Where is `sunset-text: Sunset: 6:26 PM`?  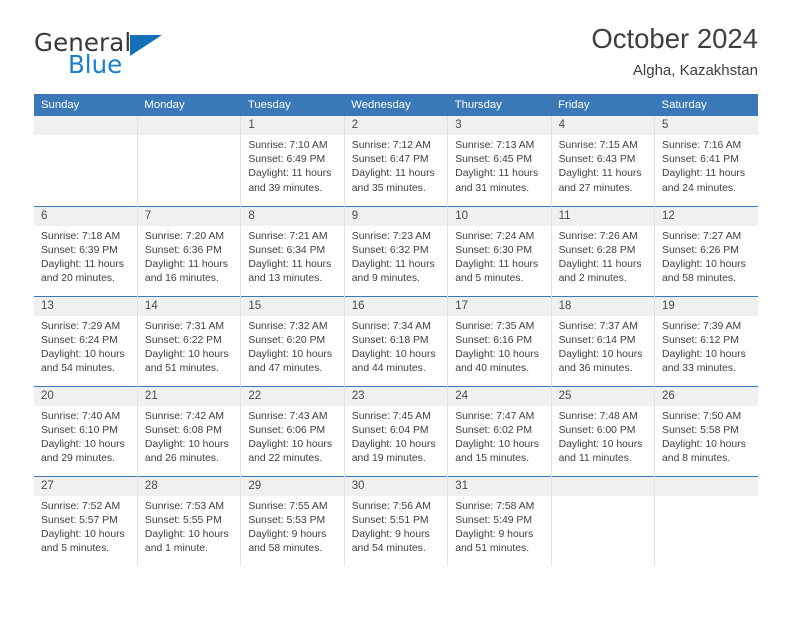 sunset-text: Sunset: 6:26 PM is located at coordinates (700, 250).